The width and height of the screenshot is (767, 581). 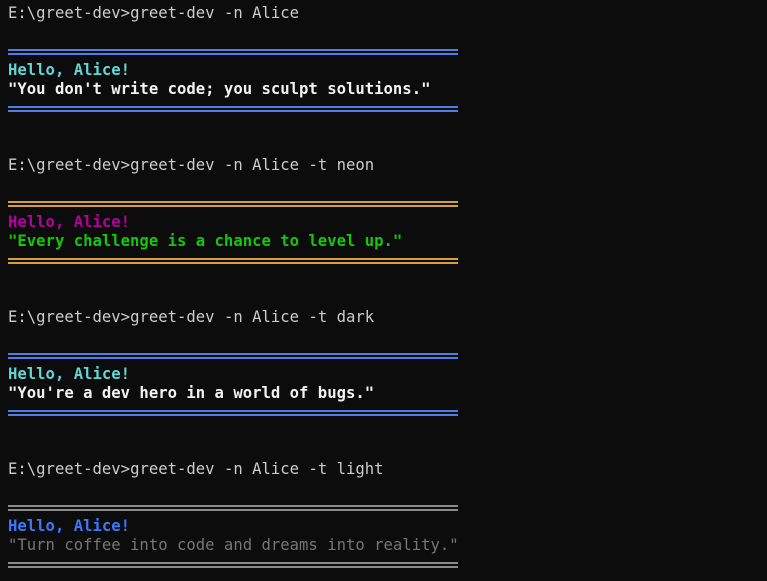 What do you see at coordinates (252, 317) in the screenshot?
I see `command-text: greet-dev -n Alice -t dark` at bounding box center [252, 317].